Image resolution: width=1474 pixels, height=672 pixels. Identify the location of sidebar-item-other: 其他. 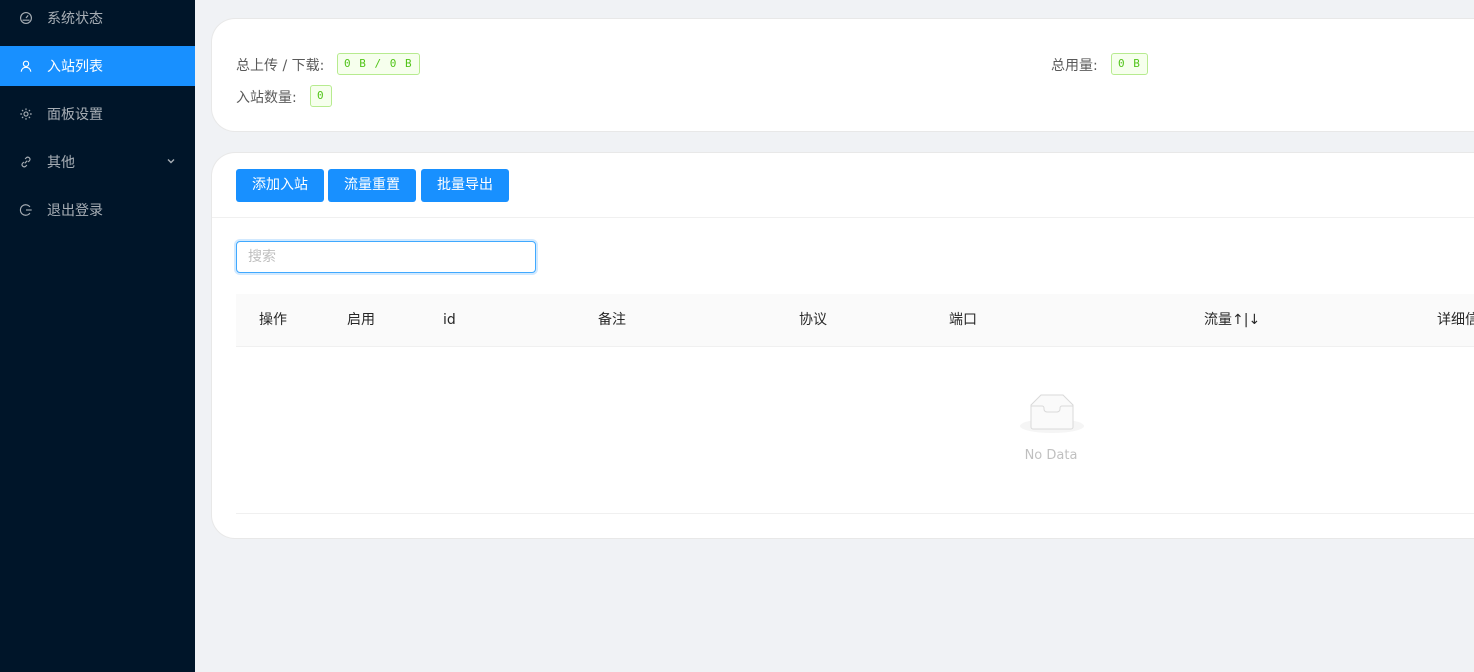
(97, 162).